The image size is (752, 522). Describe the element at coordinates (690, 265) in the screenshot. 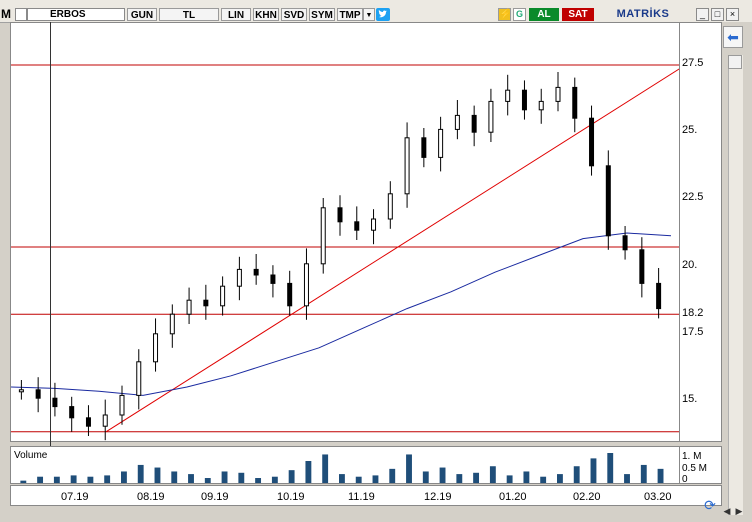

I see `y-tick-label: 20.` at that location.